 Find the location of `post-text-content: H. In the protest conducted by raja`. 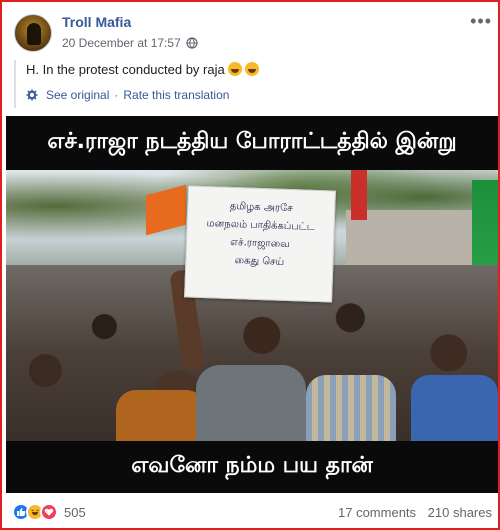

post-text-content: H. In the protest conducted by raja is located at coordinates (125, 69).